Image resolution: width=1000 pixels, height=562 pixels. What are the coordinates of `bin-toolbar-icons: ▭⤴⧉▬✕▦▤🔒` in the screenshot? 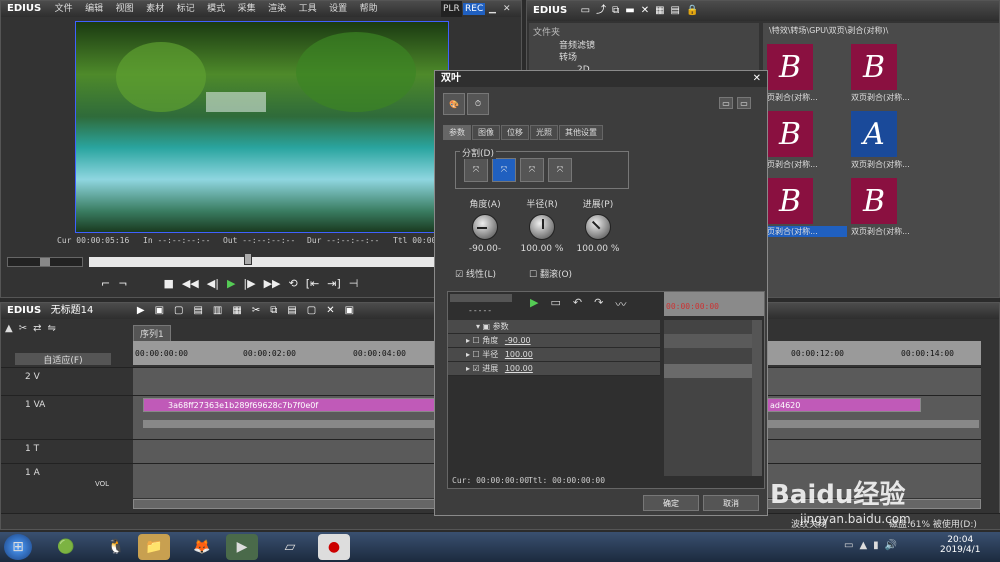 It's located at (643, 10).